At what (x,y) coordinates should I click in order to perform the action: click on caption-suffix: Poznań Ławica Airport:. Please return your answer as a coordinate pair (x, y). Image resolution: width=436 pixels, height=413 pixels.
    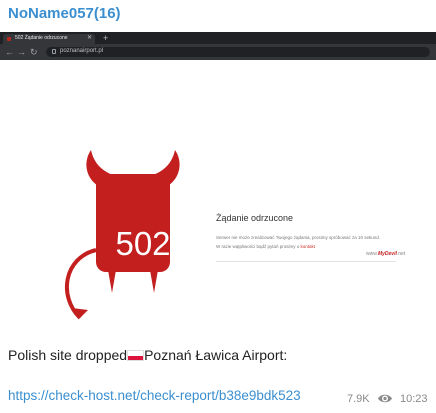
    Looking at the image, I should click on (216, 355).